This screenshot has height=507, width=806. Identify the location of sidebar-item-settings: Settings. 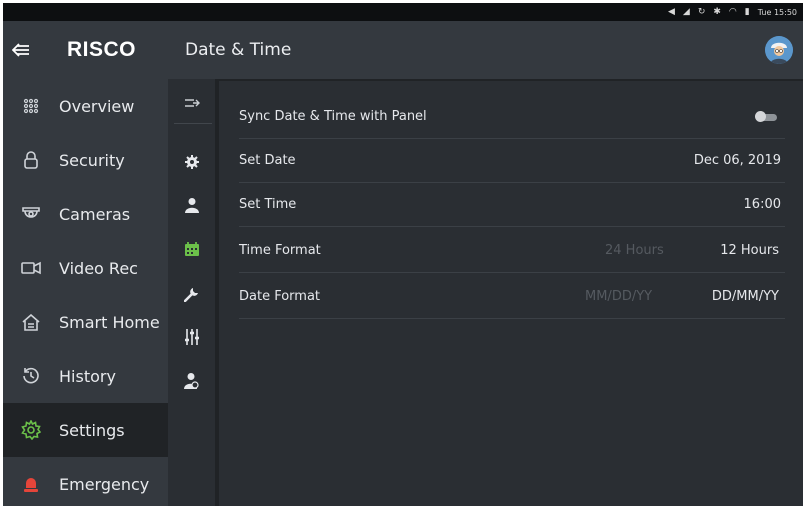
(85, 430).